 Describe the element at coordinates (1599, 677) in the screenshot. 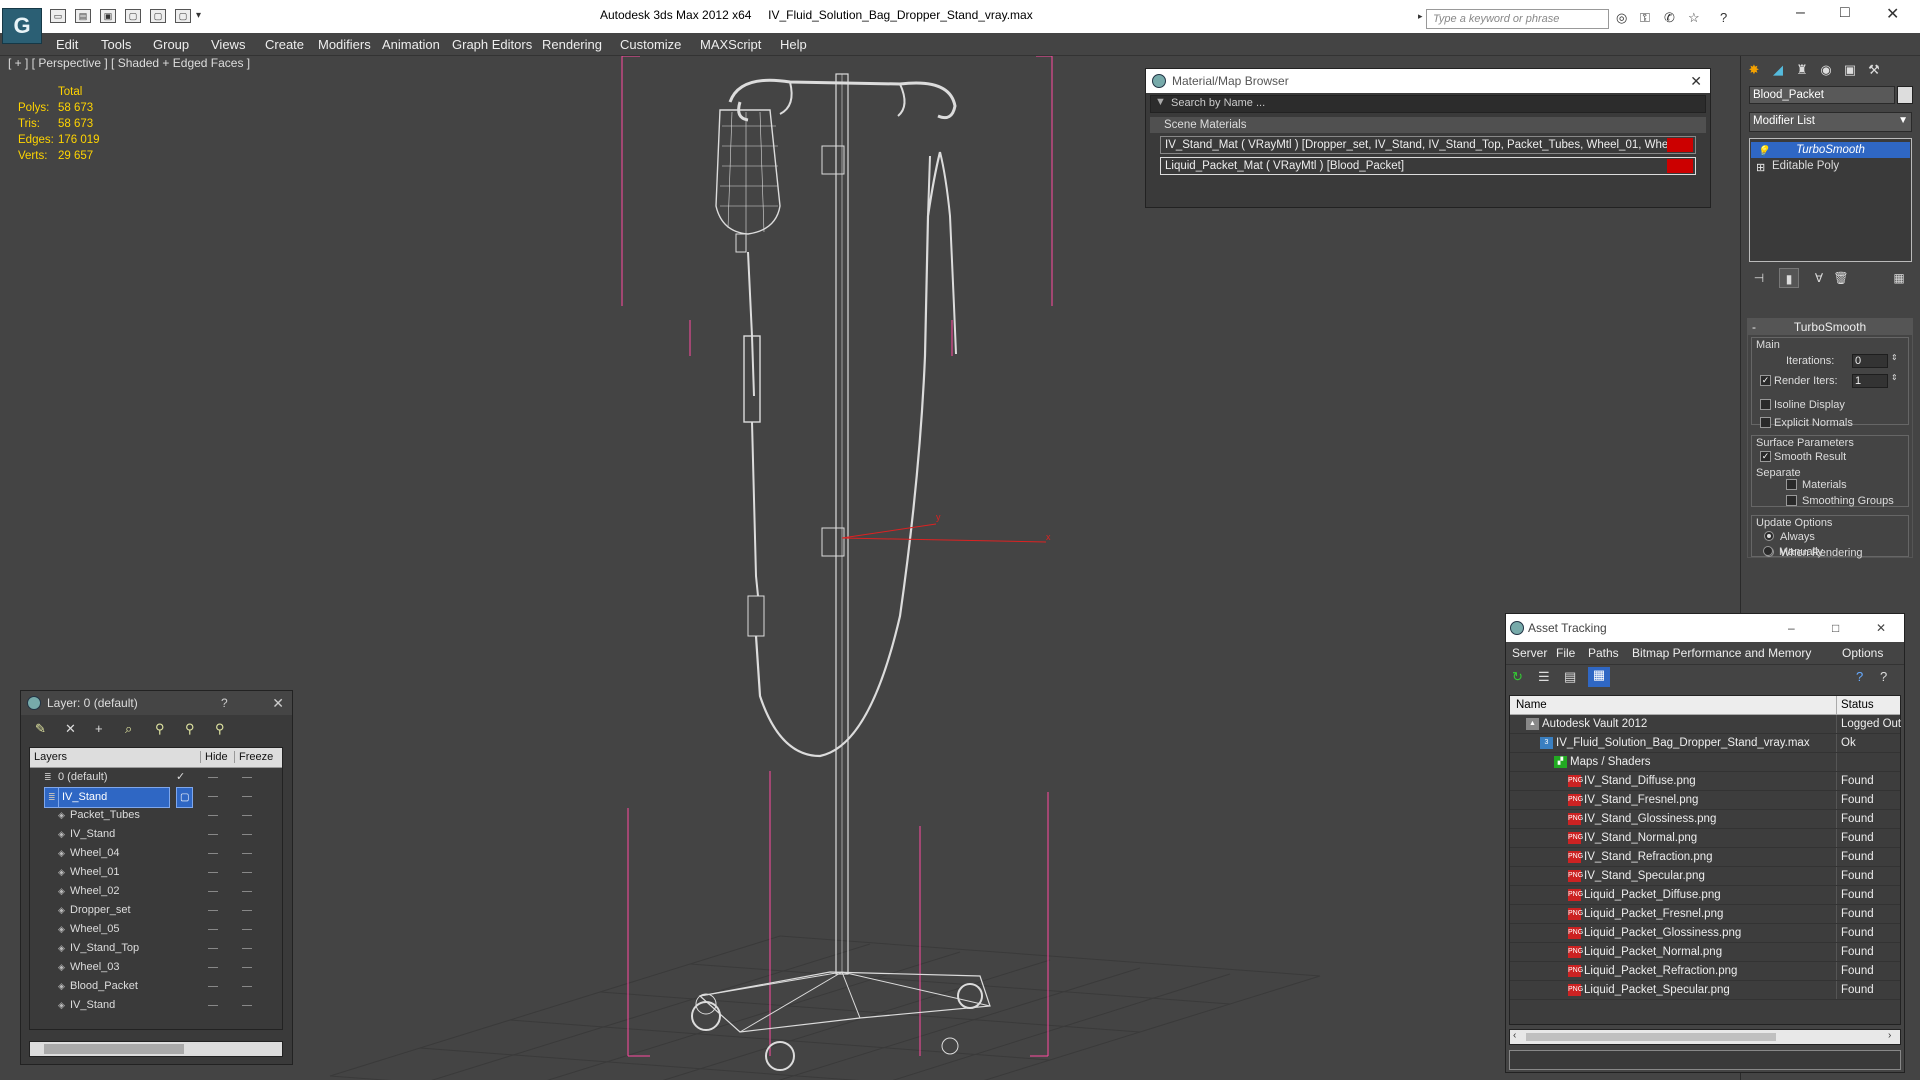

I see `table-view-icon: ▦` at that location.